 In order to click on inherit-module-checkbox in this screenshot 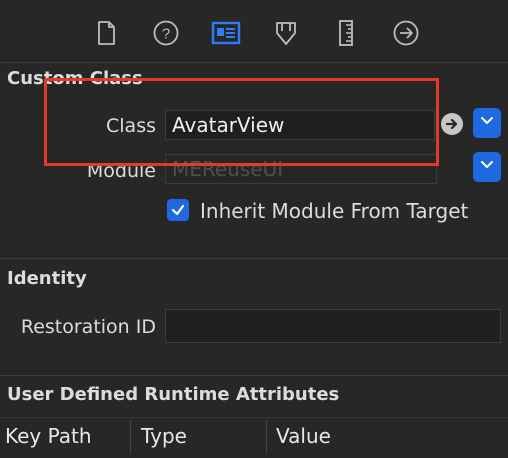, I will do `click(178, 210)`.